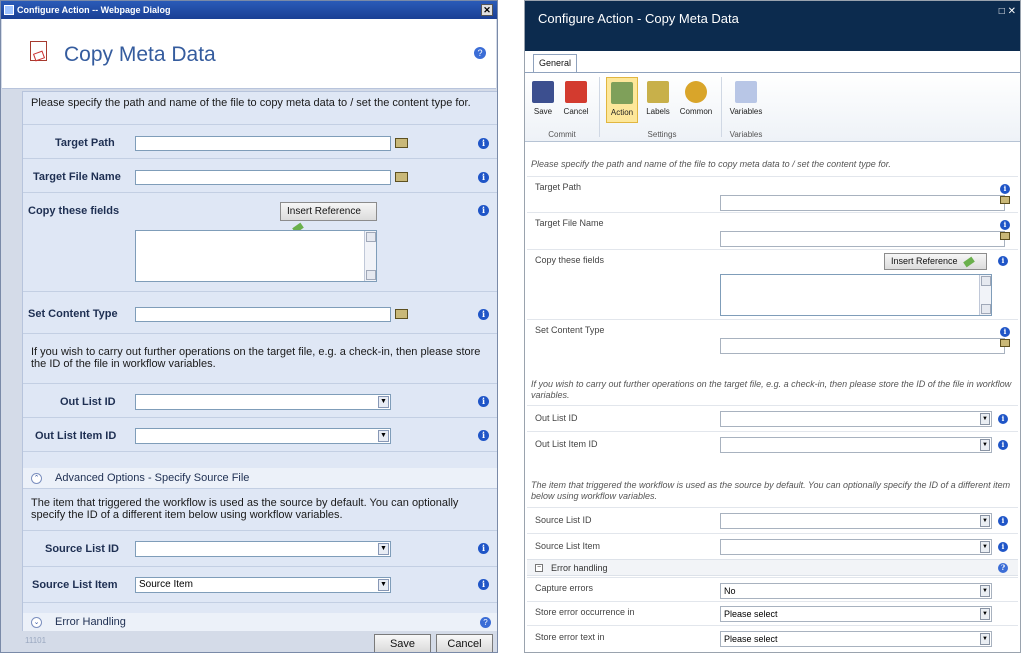  I want to click on ribbon-variables-button: Variables, so click(746, 100).